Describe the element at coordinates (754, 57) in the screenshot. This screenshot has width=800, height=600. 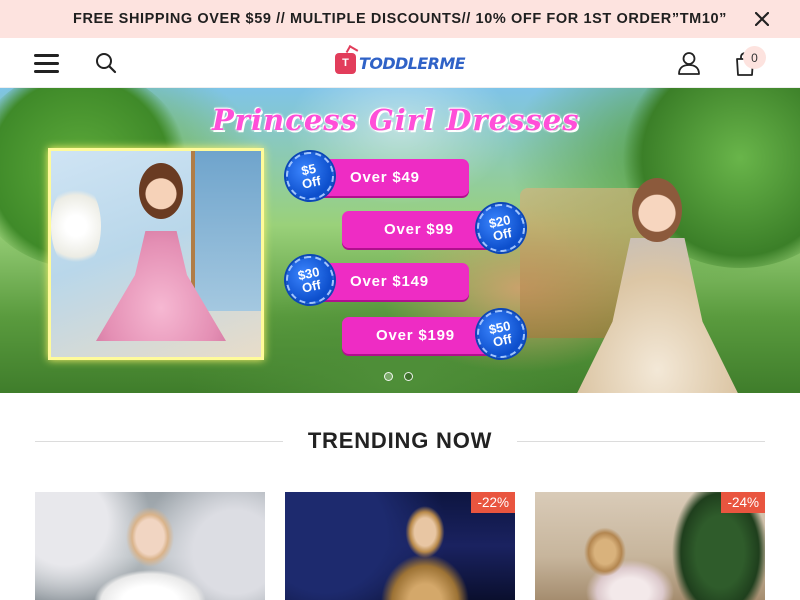
I see `cart-count-badge: 0` at that location.